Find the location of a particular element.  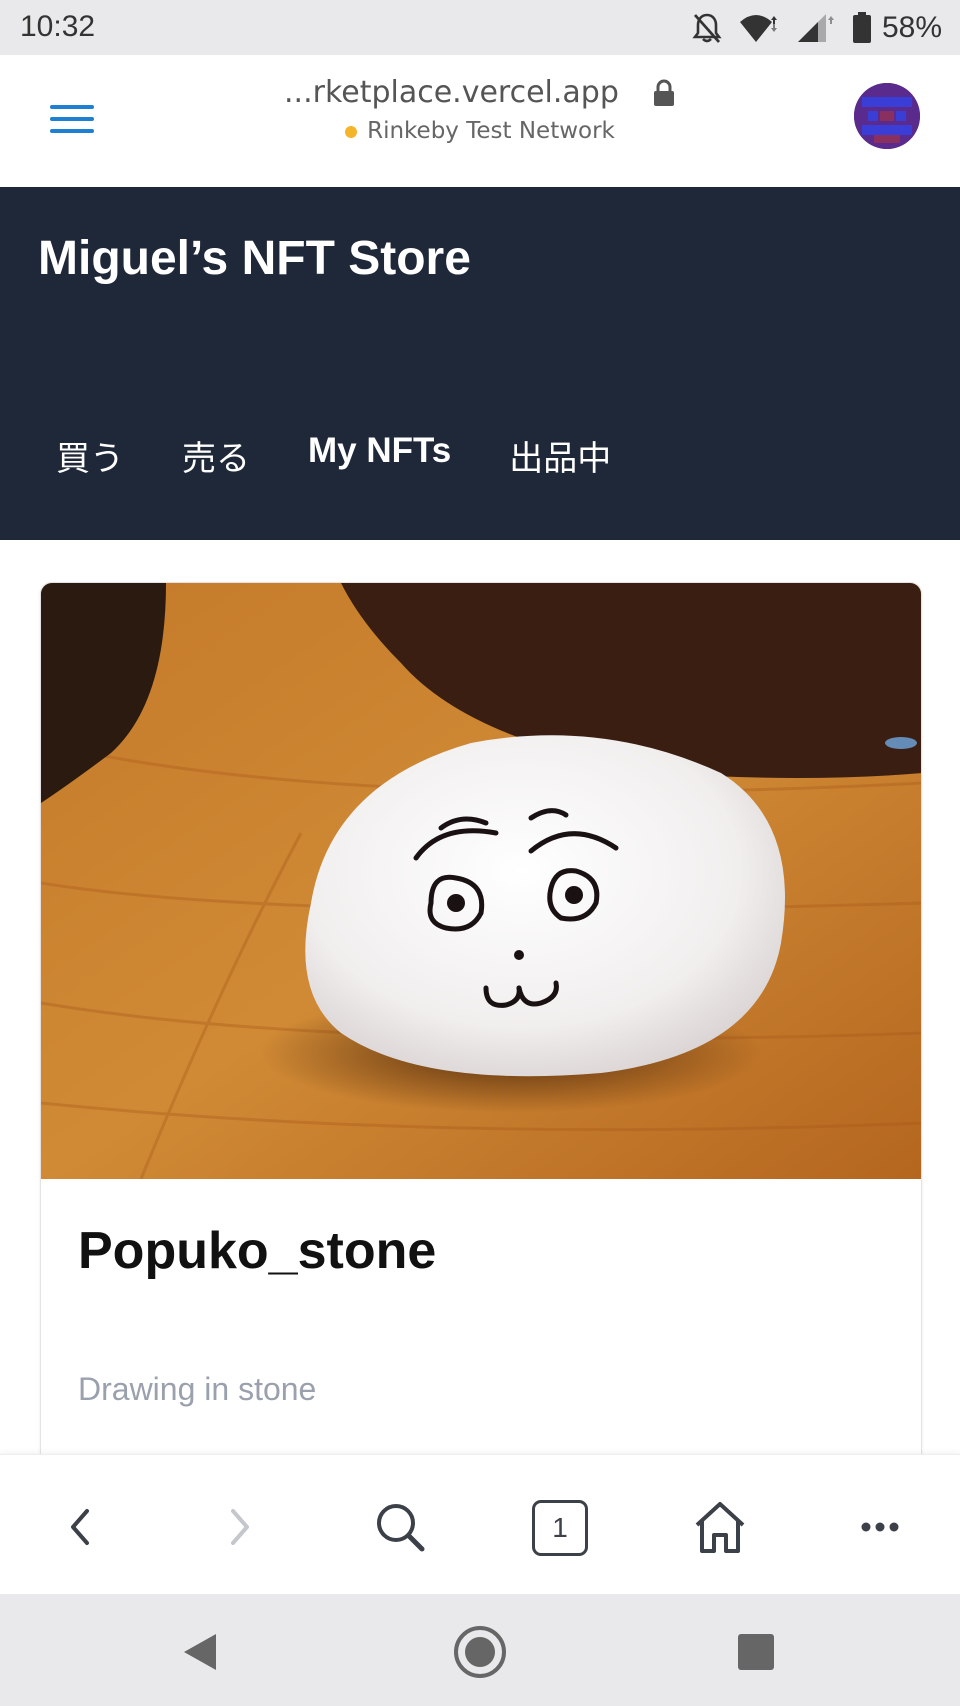

store-nav: 買う 売る My NFTs 出品中 is located at coordinates (333, 455).